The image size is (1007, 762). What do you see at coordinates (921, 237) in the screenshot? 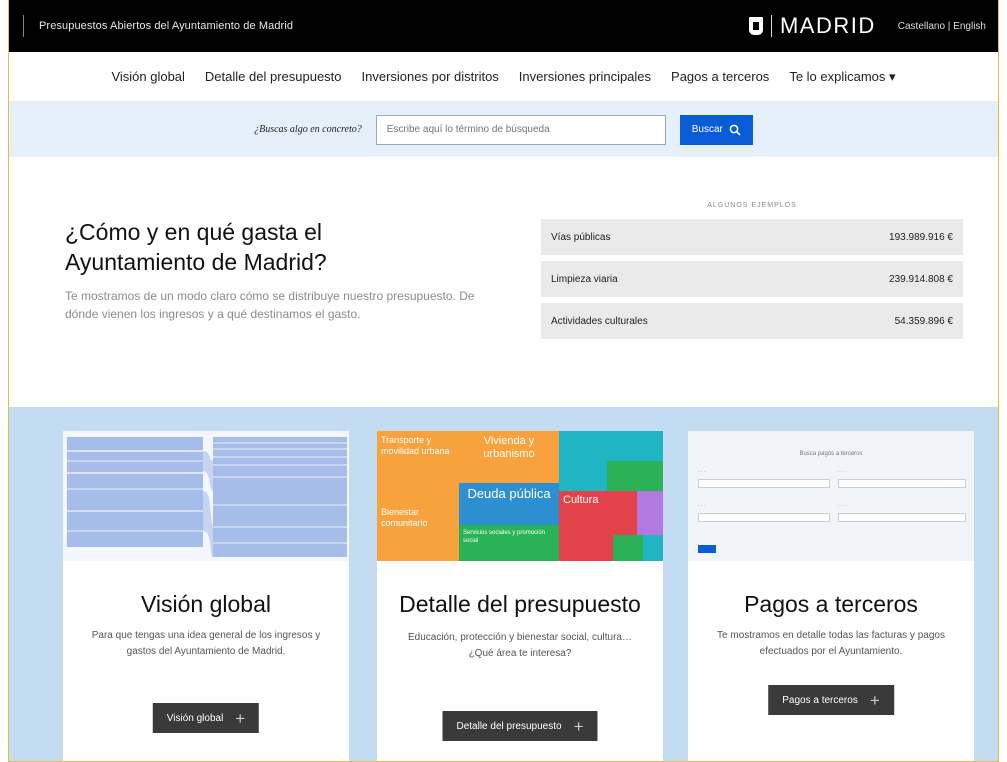
I see `example-amount: 193.989.916 €` at bounding box center [921, 237].